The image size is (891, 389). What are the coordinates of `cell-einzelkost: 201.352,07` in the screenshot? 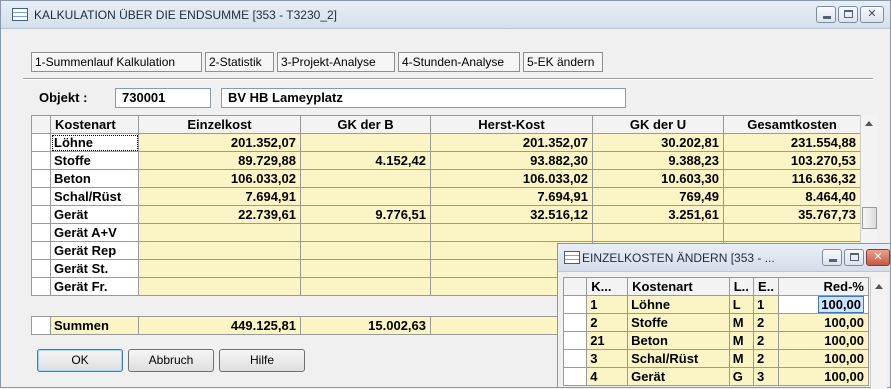 It's located at (219, 142).